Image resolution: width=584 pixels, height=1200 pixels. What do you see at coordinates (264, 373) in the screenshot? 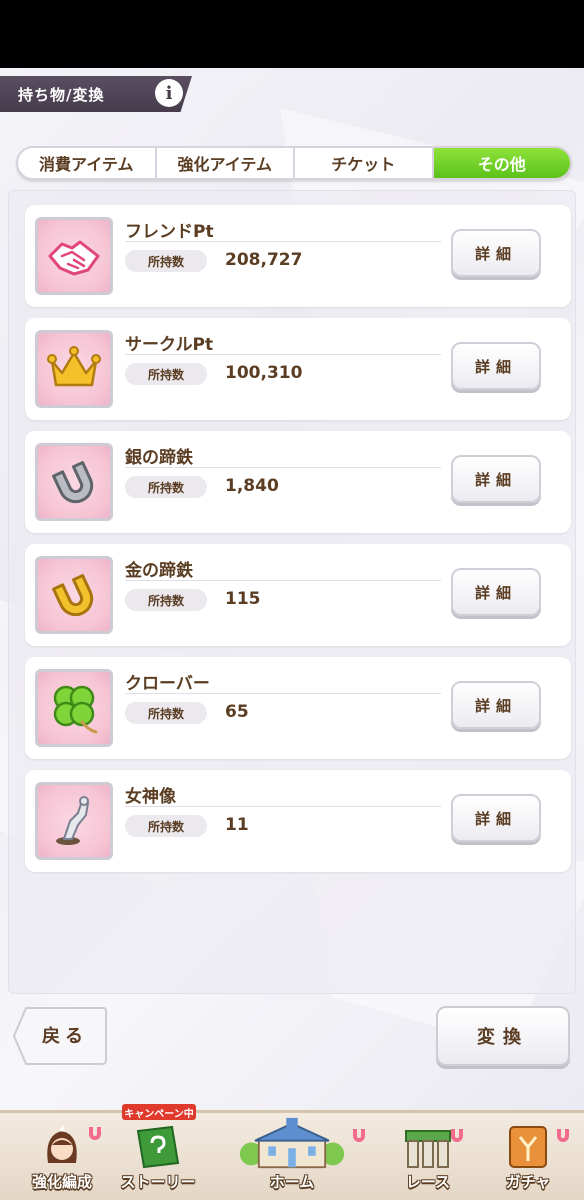
I see `count-value: 100,310` at bounding box center [264, 373].